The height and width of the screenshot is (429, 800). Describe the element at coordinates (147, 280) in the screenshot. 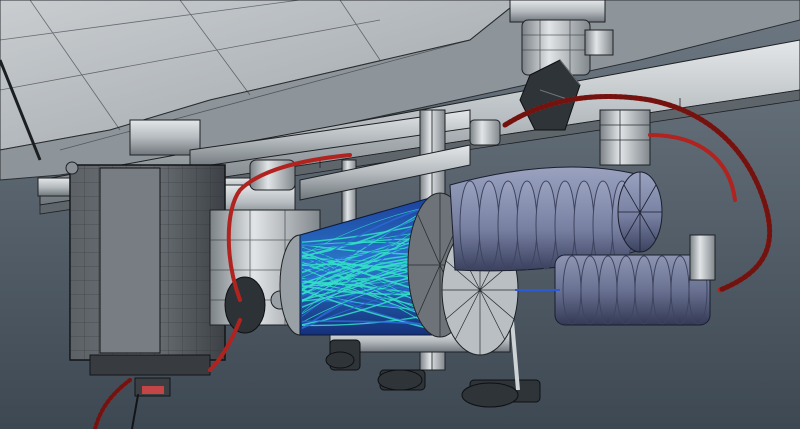

I see `motor-housing` at that location.